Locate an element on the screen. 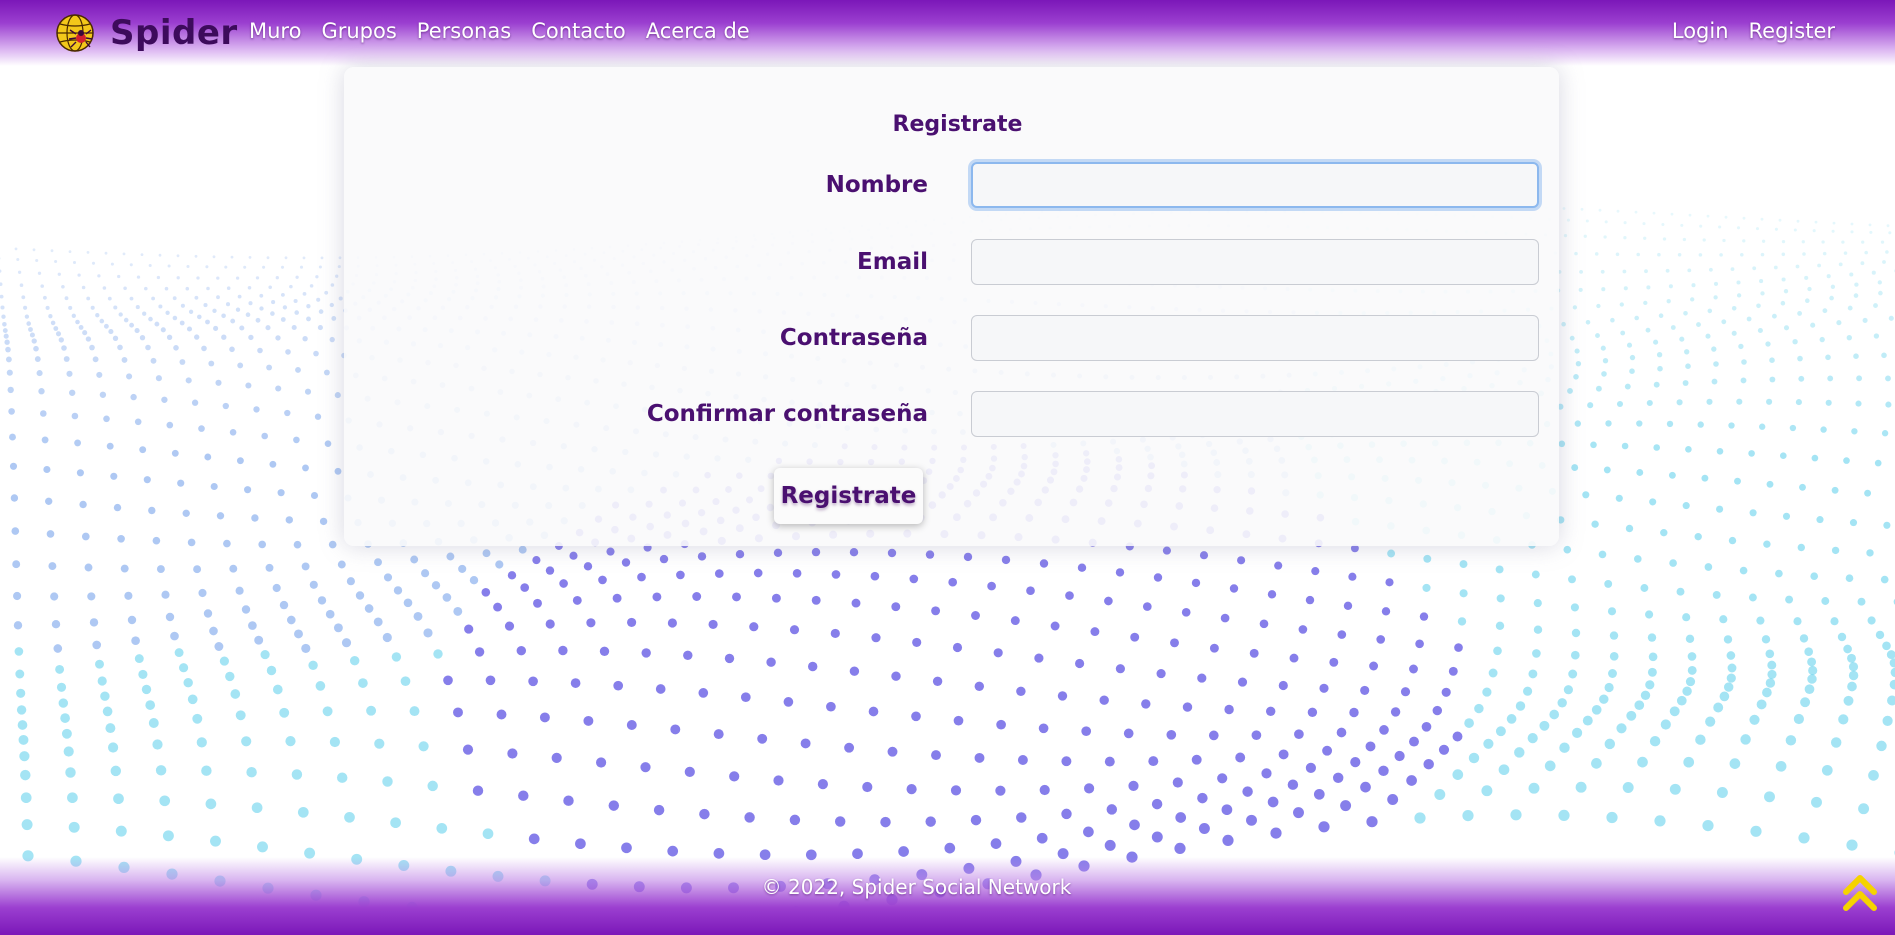  confirm-password-row: Confirmar contraseña is located at coordinates (951, 415).